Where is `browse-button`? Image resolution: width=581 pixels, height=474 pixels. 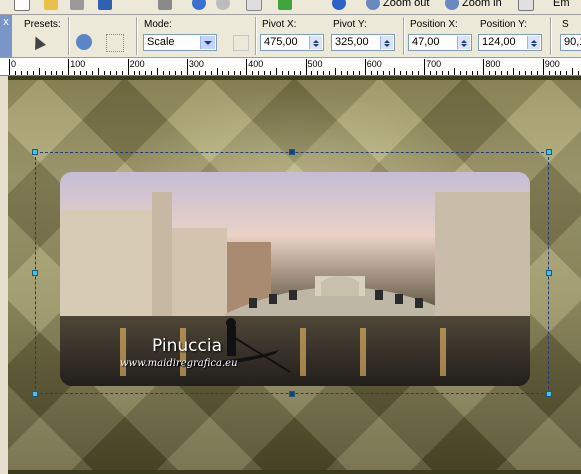
browse-button is located at coordinates (77, 6).